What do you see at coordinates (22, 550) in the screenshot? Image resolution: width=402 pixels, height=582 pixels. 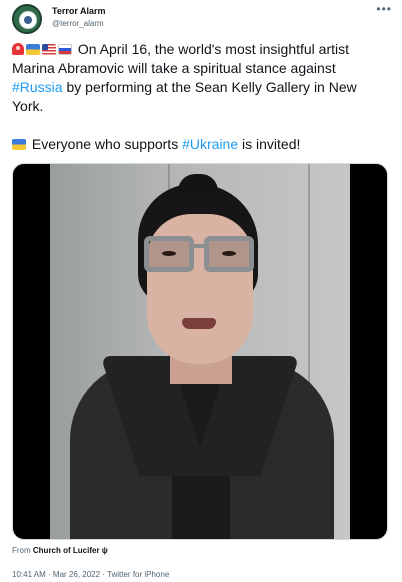 I see `video-source-prefix: From` at bounding box center [22, 550].